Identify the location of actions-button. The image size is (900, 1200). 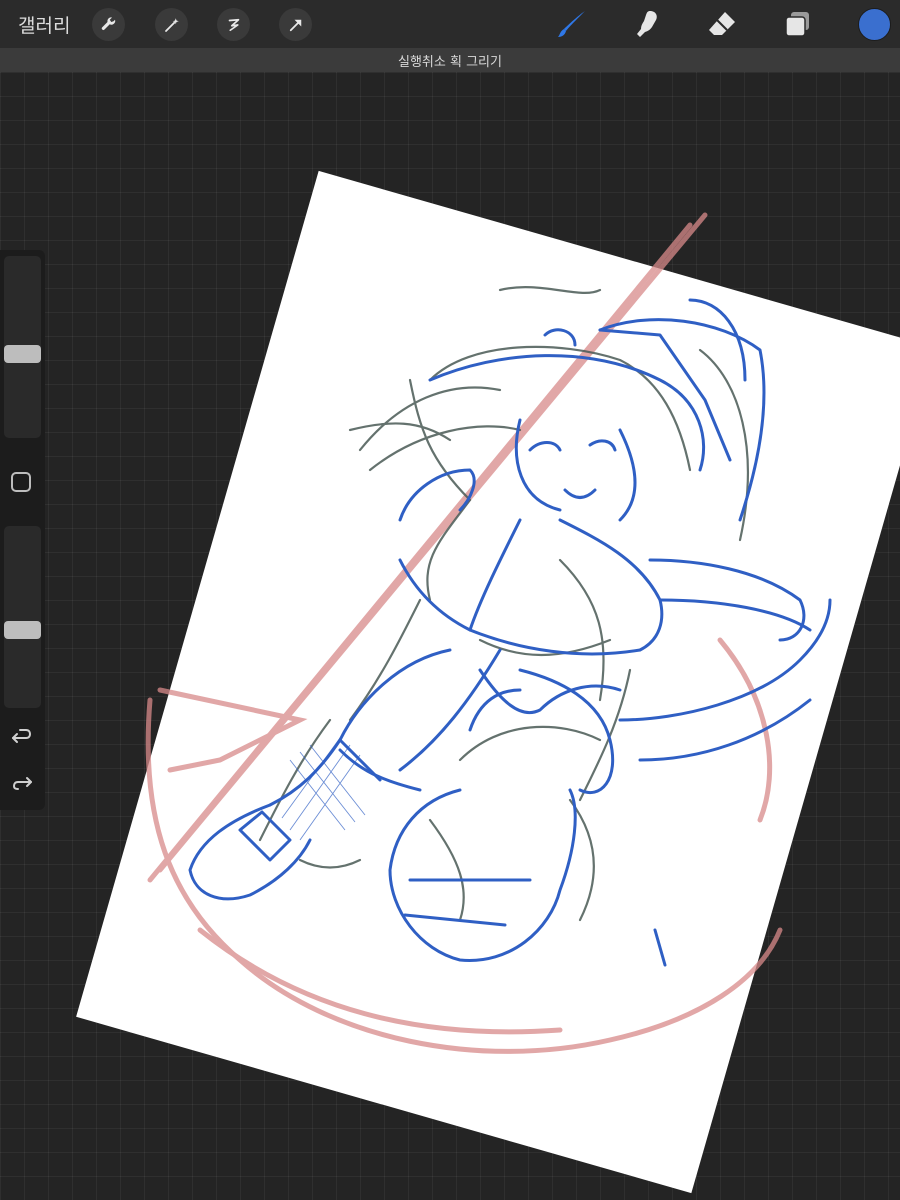
(108, 24).